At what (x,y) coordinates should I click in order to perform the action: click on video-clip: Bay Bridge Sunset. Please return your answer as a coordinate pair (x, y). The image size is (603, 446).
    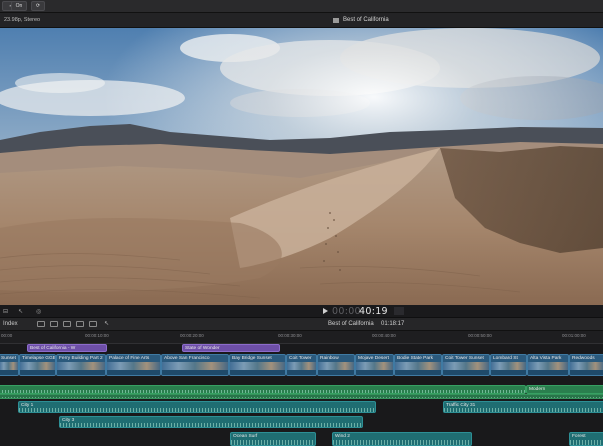
    Looking at the image, I should click on (257, 365).